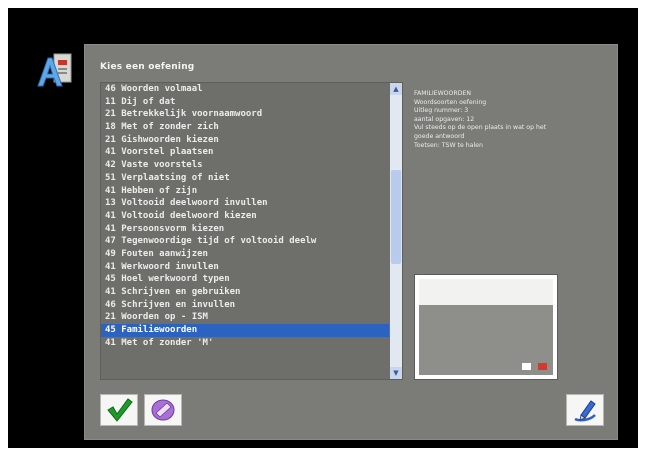 The height and width of the screenshot is (455, 647). I want to click on list-item: 11 Dij of dat, so click(245, 102).